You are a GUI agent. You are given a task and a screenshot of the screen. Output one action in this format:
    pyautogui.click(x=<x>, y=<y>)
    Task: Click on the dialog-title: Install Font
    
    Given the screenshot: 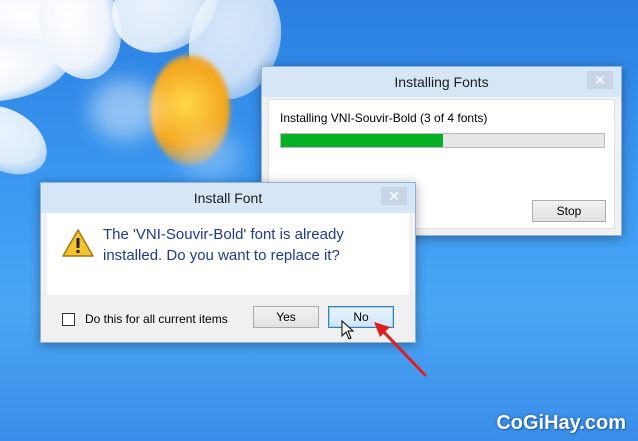 What is the action you would take?
    pyautogui.click(x=228, y=198)
    